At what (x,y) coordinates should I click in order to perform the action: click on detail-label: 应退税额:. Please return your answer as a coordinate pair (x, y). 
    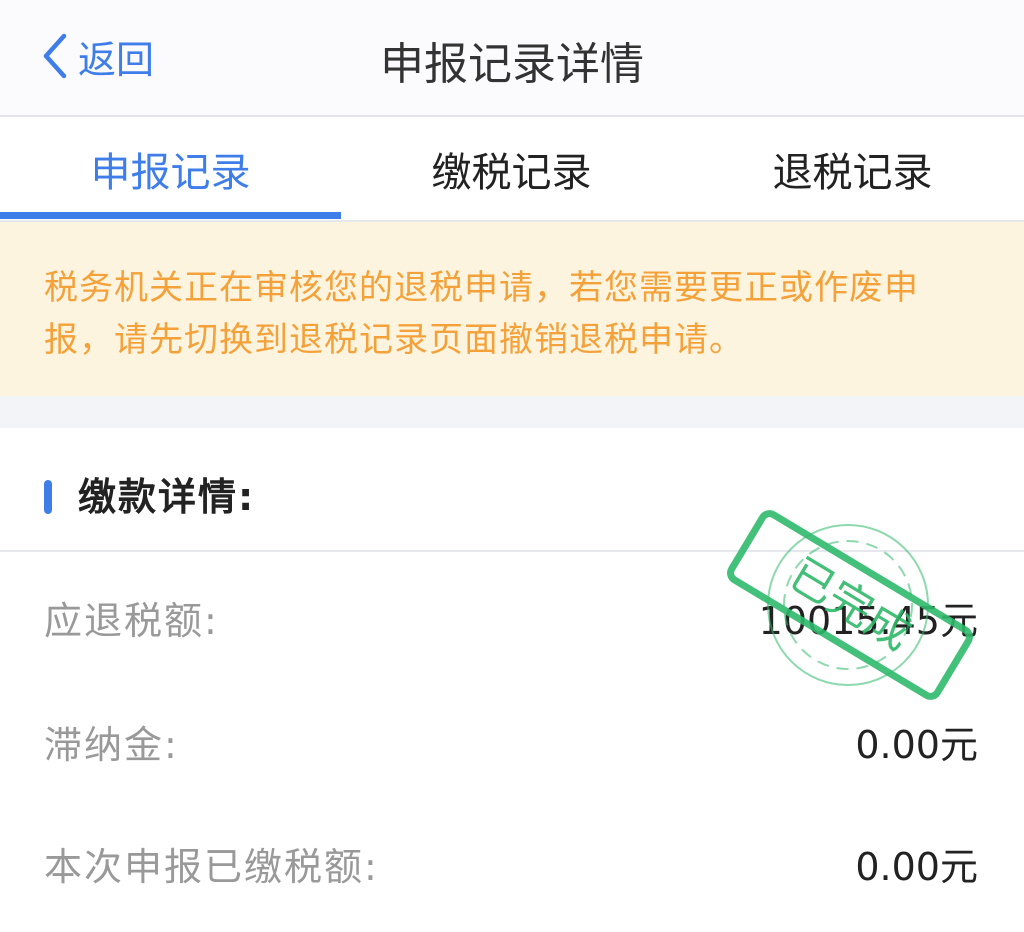
    Looking at the image, I should click on (131, 621).